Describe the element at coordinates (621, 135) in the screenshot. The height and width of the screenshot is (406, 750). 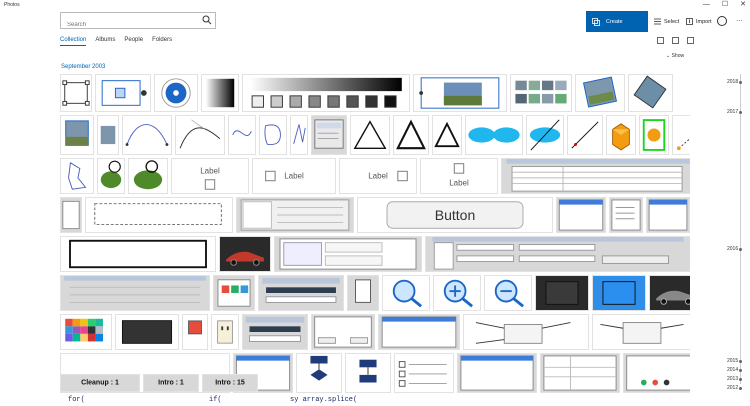
I see `thumbnail-orange-cube` at that location.